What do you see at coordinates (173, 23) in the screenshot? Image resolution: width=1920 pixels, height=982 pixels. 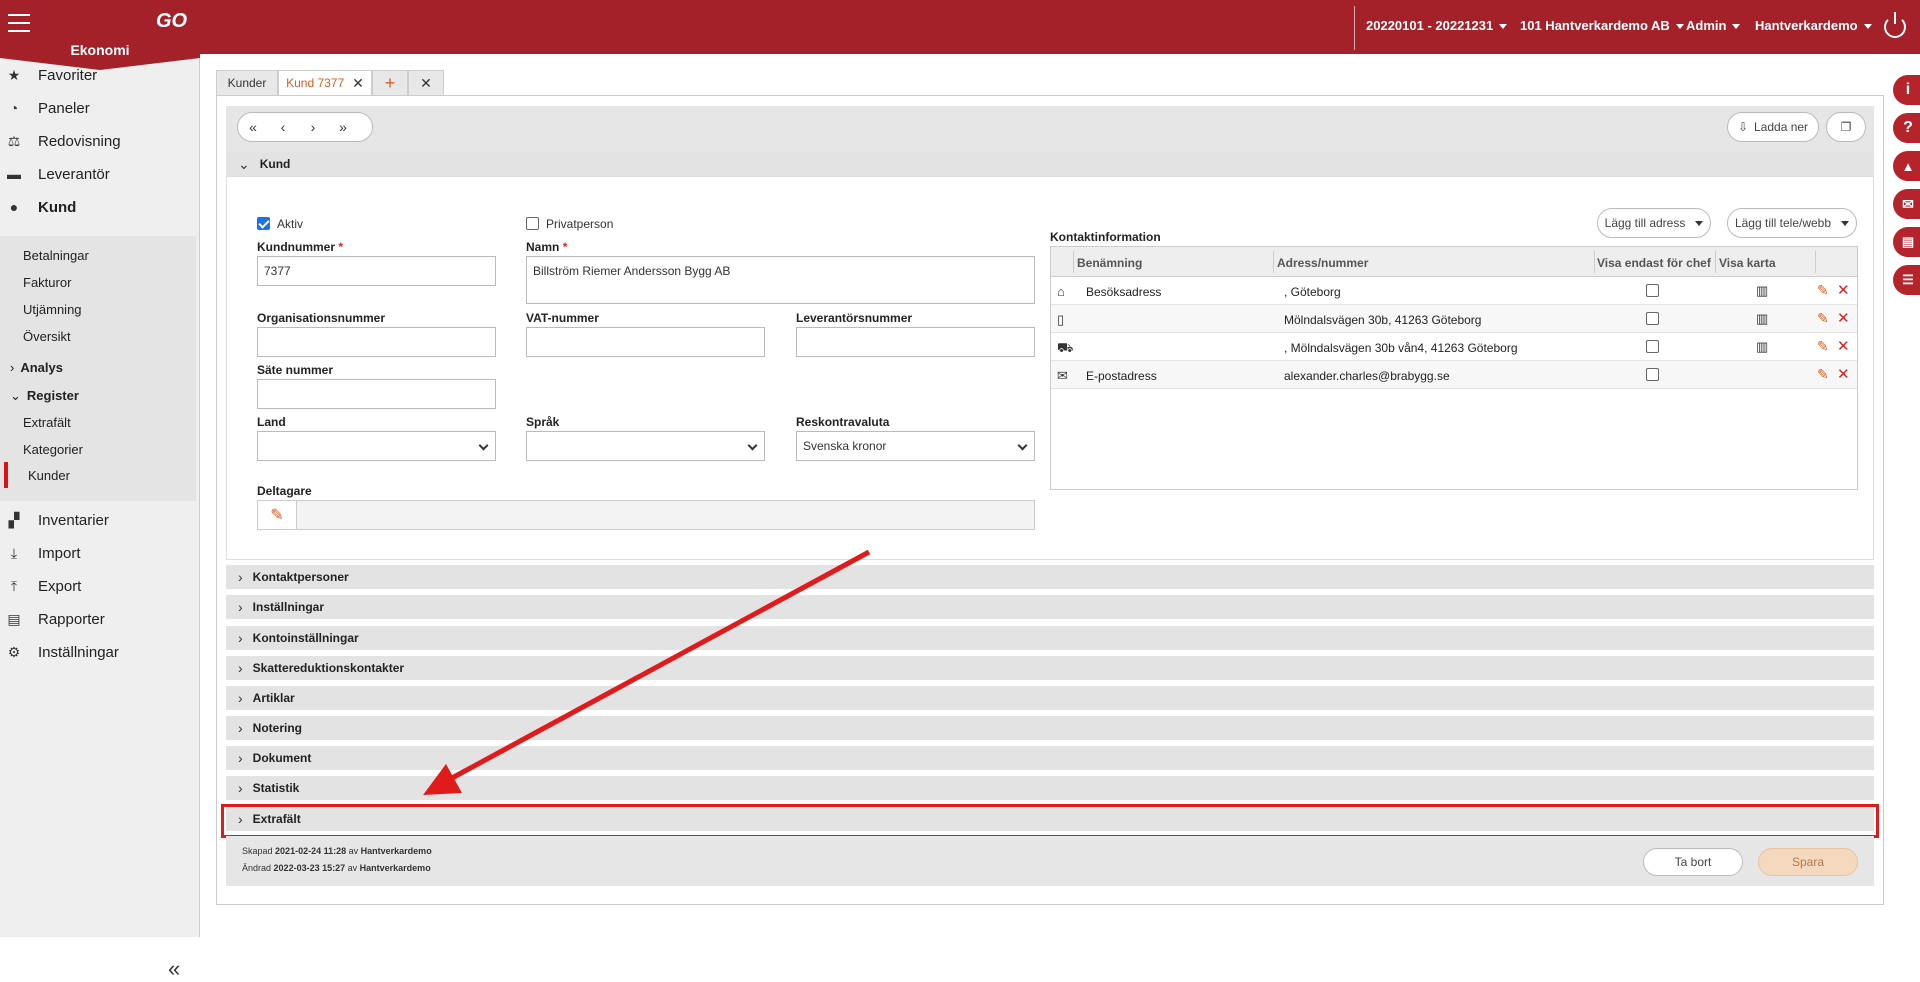 I see `go-logo: GO` at bounding box center [173, 23].